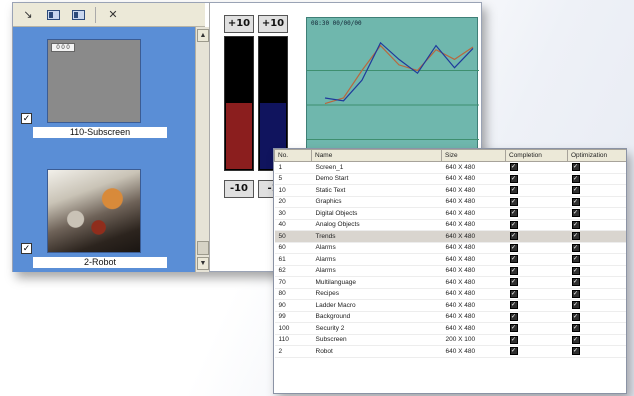 The image size is (634, 396). What do you see at coordinates (63, 47) in the screenshot?
I see `mini-window-title: 0 0 0` at bounding box center [63, 47].